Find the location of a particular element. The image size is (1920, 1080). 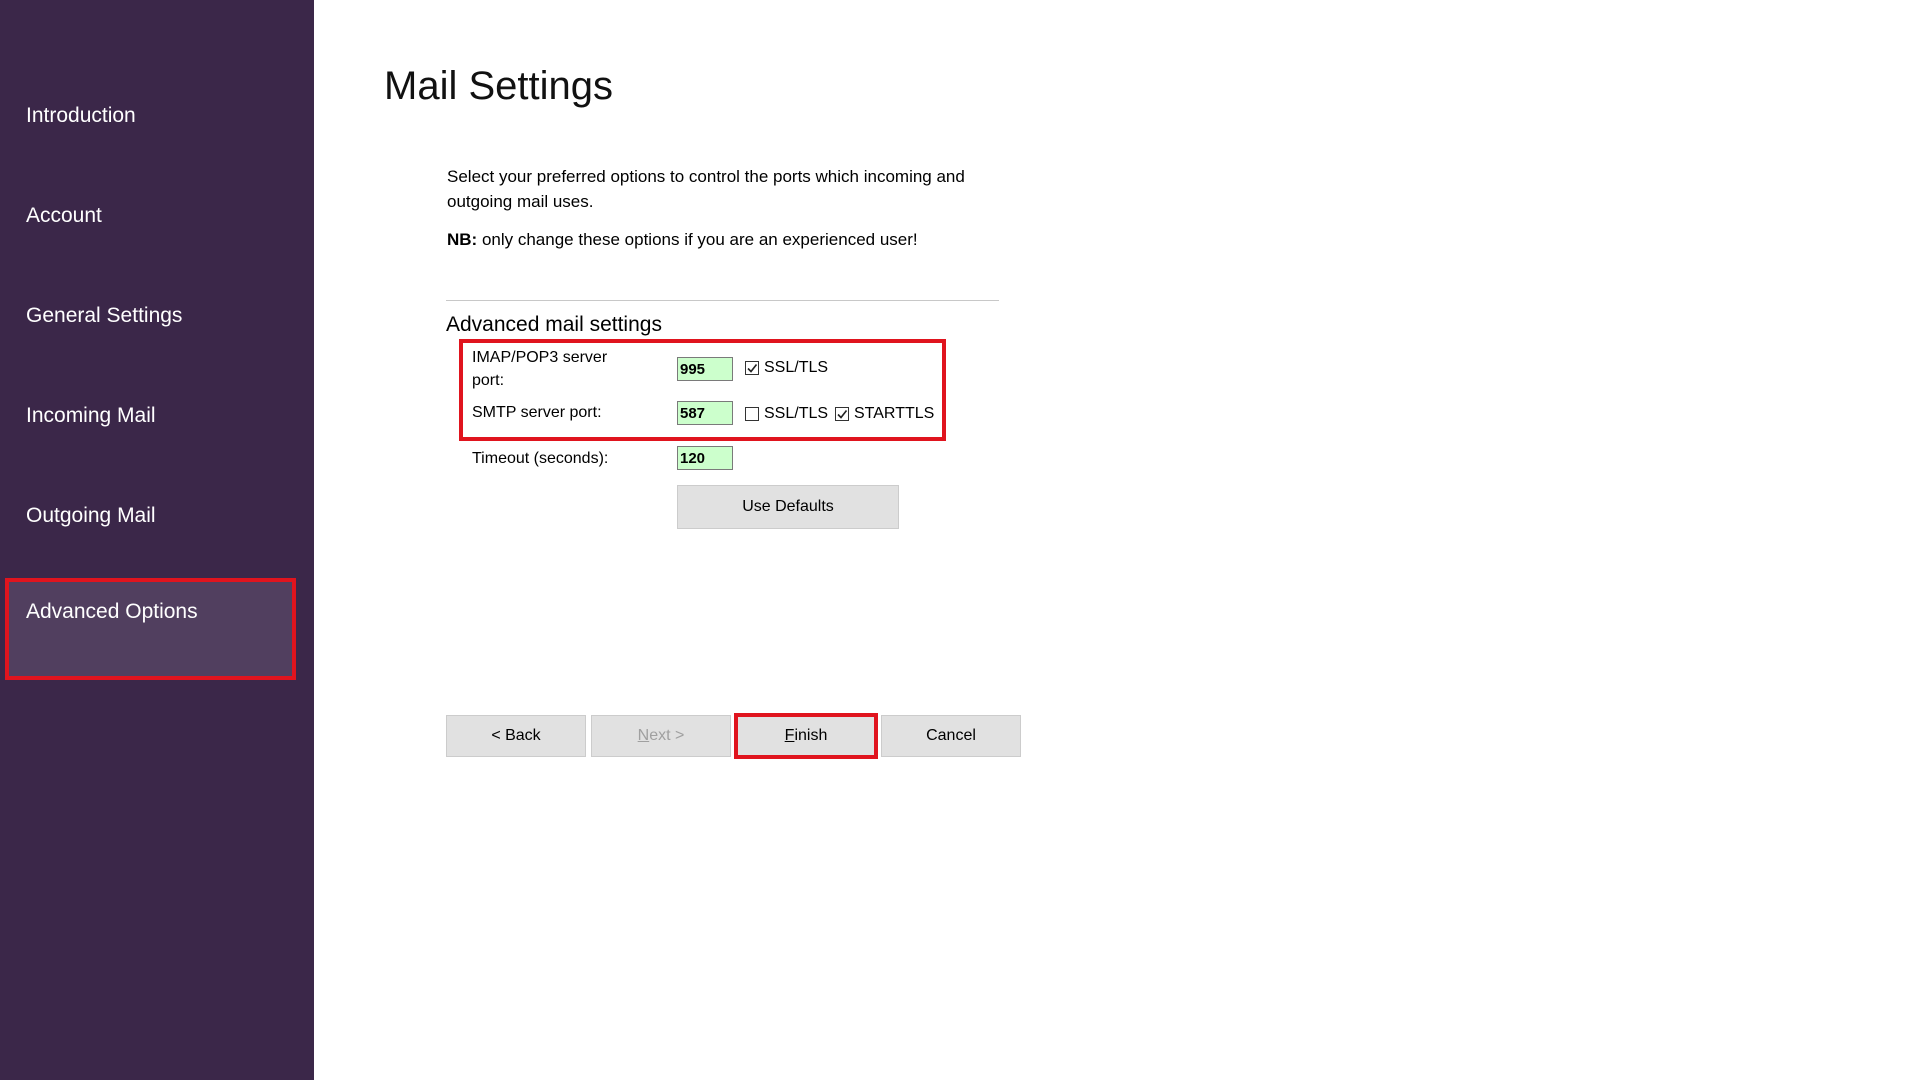

sidebar-item-advanced-options: Advanced Options is located at coordinates (150, 629).